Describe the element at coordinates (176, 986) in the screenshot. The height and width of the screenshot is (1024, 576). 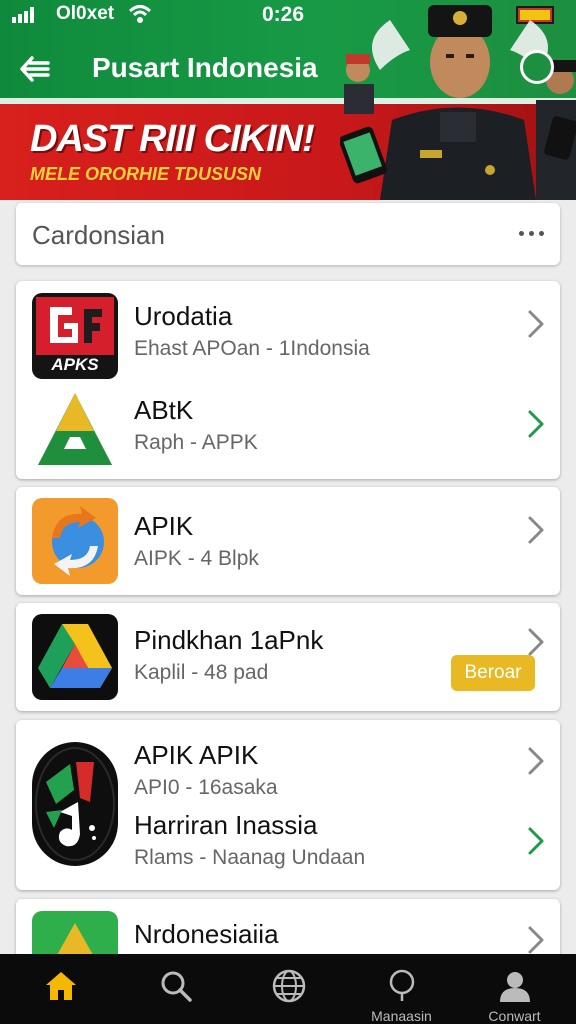
I see `search-icon` at that location.